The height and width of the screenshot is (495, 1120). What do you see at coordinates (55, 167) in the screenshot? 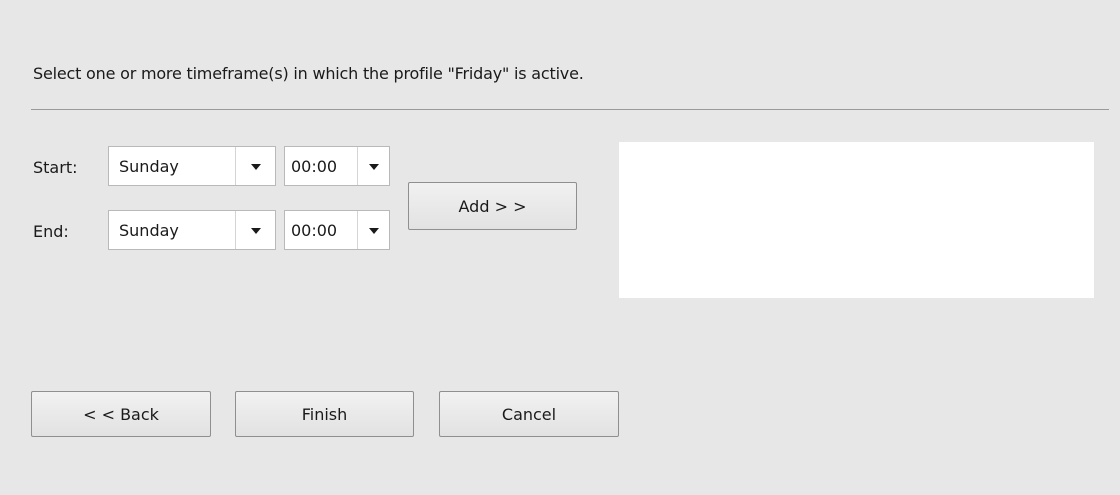
I see `start-label: Start:` at bounding box center [55, 167].